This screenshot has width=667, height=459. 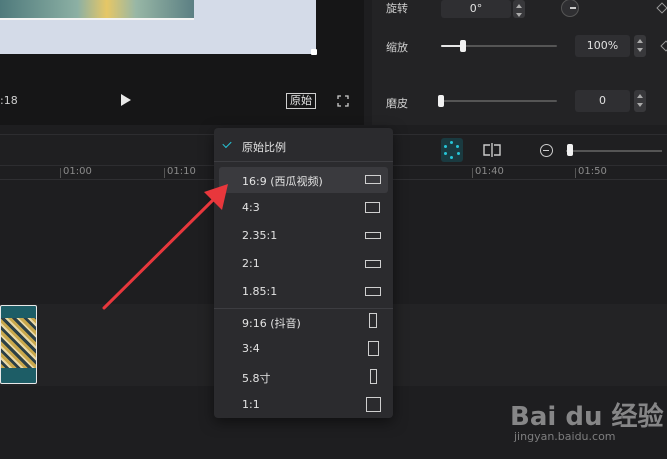 I want to click on ratio-option-16-9: 16:9 (西瓜视频), so click(x=303, y=180).